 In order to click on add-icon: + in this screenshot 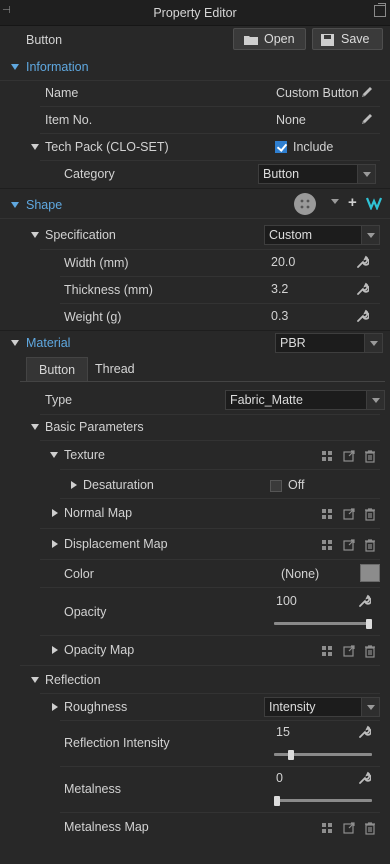, I will do `click(352, 202)`.